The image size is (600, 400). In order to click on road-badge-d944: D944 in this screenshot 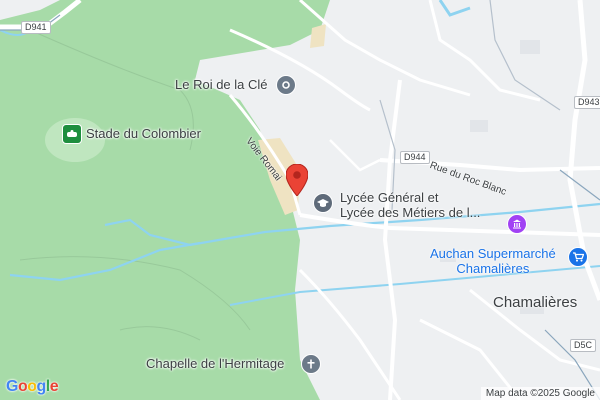, I will do `click(415, 157)`.